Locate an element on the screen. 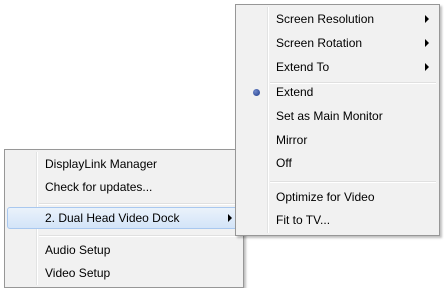 This screenshot has height=288, width=444. menu-item-set-as-main-monitor: Set as Main Monitor is located at coordinates (337, 116).